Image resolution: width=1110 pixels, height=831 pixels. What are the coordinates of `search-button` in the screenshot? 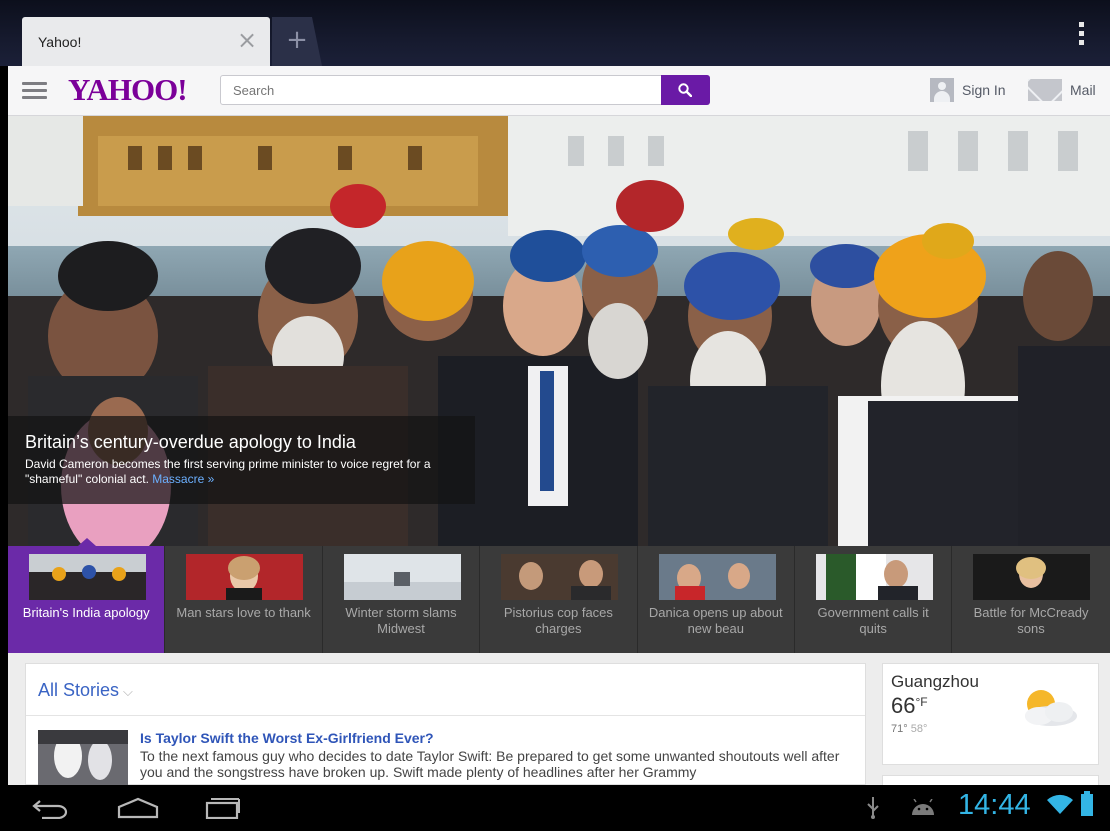 It's located at (685, 90).